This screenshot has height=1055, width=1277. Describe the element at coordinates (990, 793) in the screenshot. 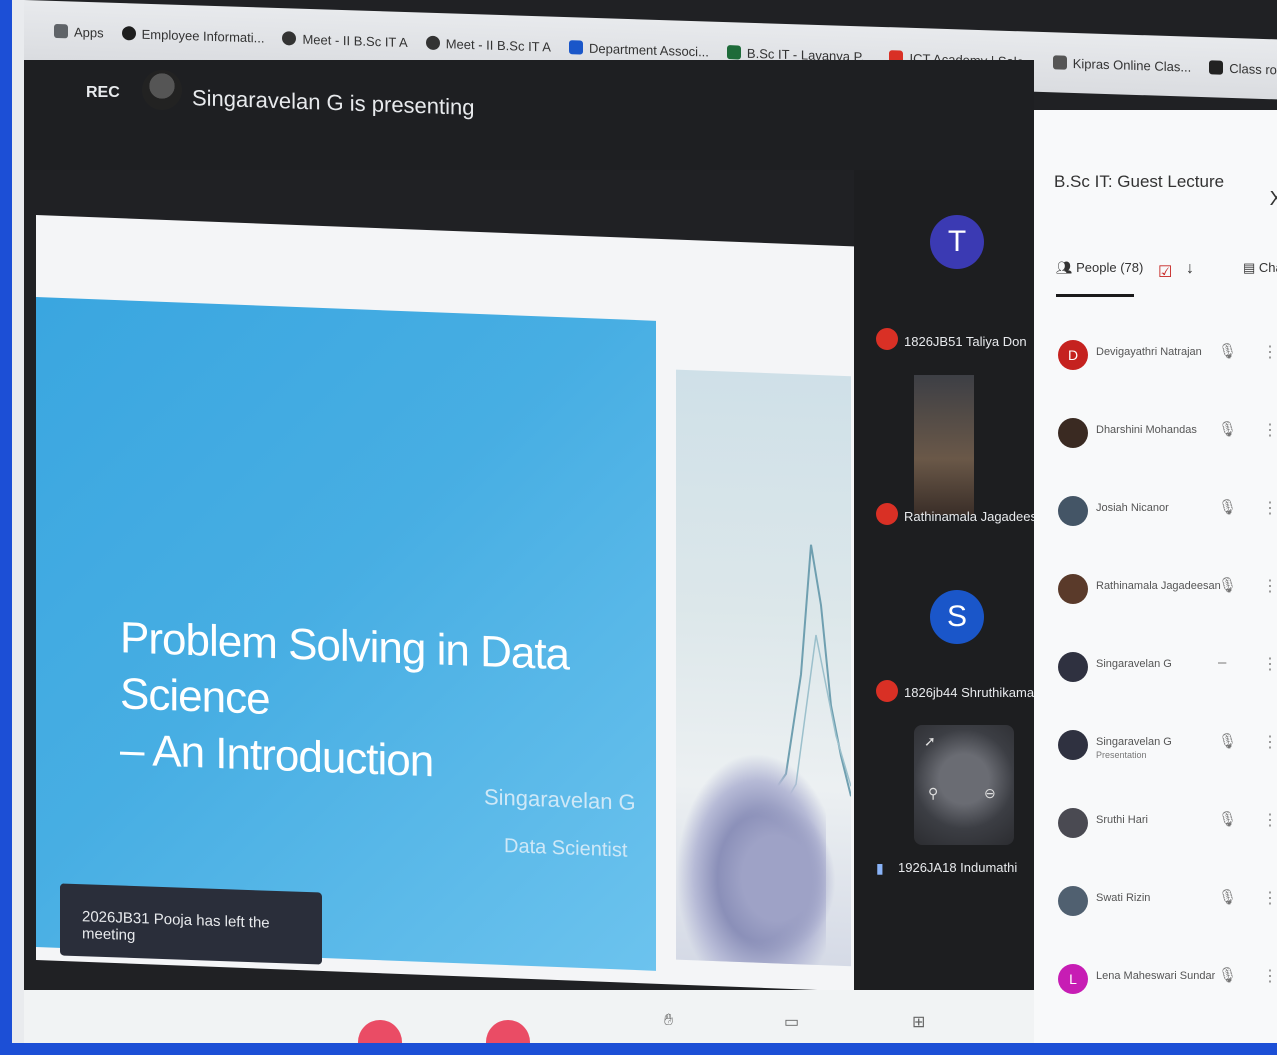

I see `minus-icon: ⊖` at that location.